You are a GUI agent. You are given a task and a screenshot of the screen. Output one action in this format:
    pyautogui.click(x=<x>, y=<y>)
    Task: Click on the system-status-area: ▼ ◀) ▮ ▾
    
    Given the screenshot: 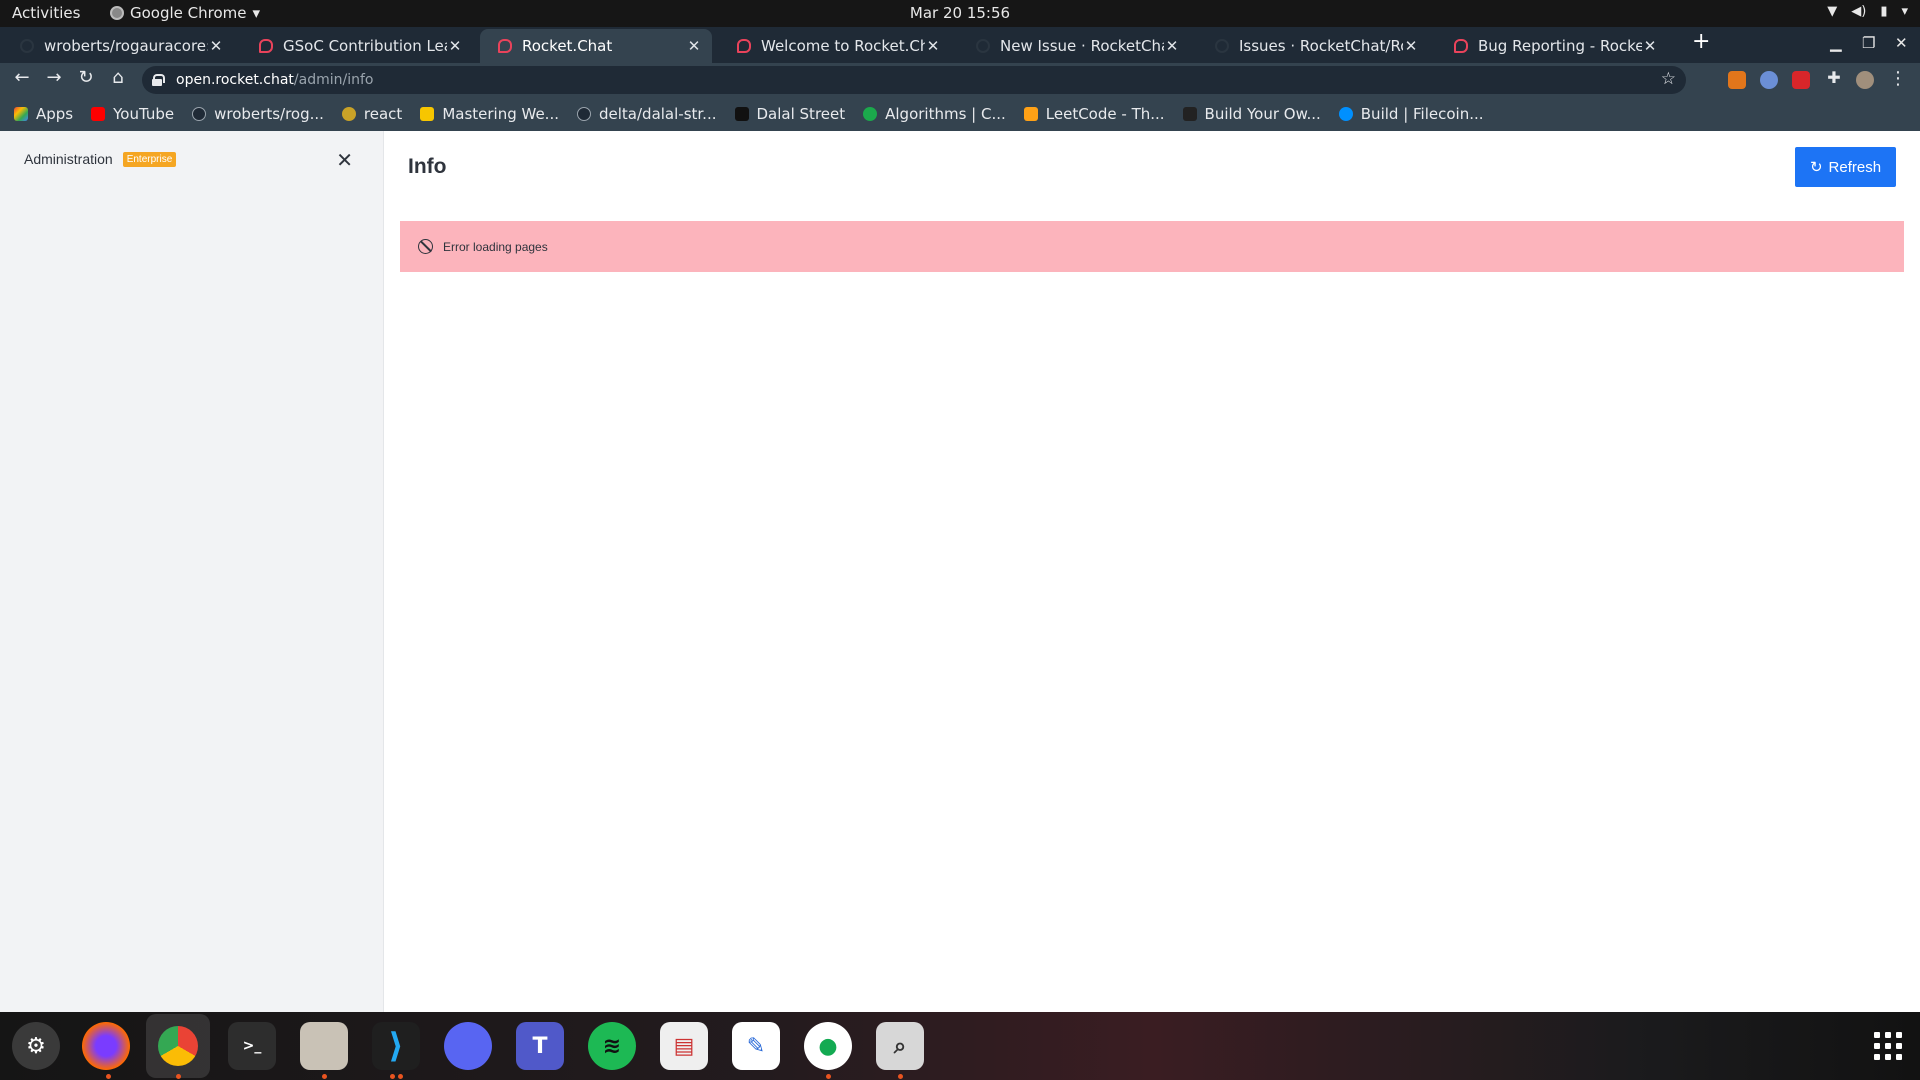 What is the action you would take?
    pyautogui.click(x=1867, y=11)
    